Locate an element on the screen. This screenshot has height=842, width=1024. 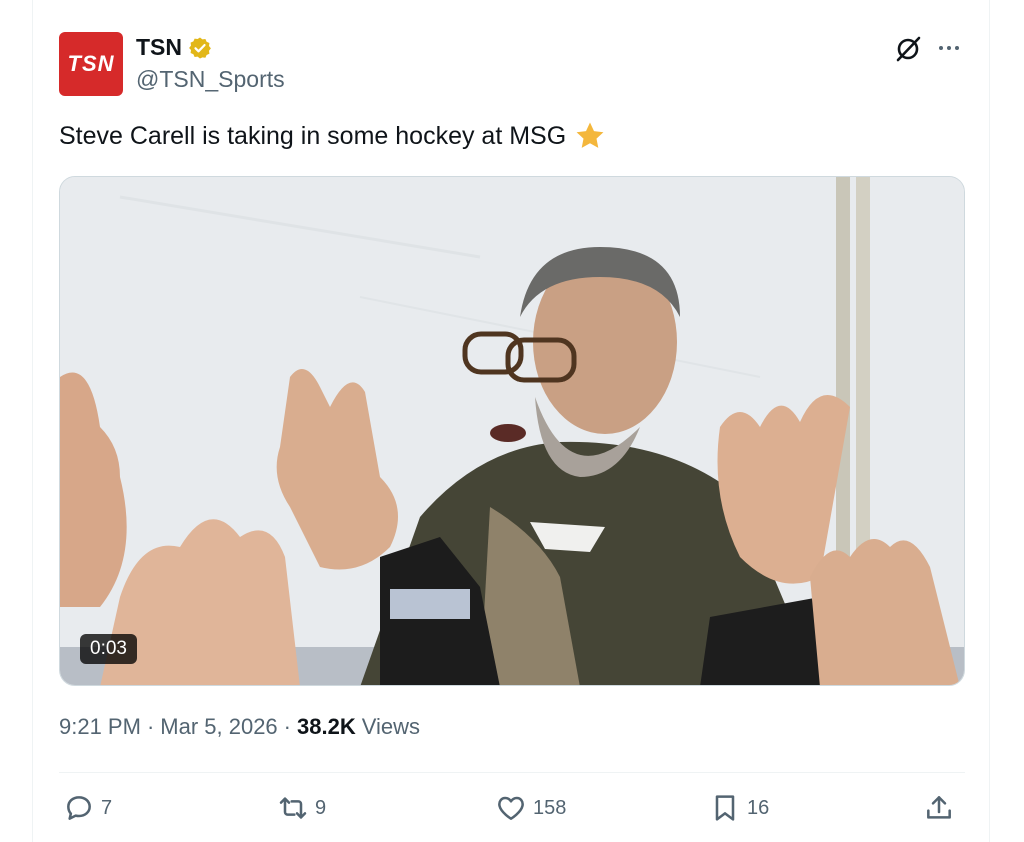
heart-icon is located at coordinates (511, 808).